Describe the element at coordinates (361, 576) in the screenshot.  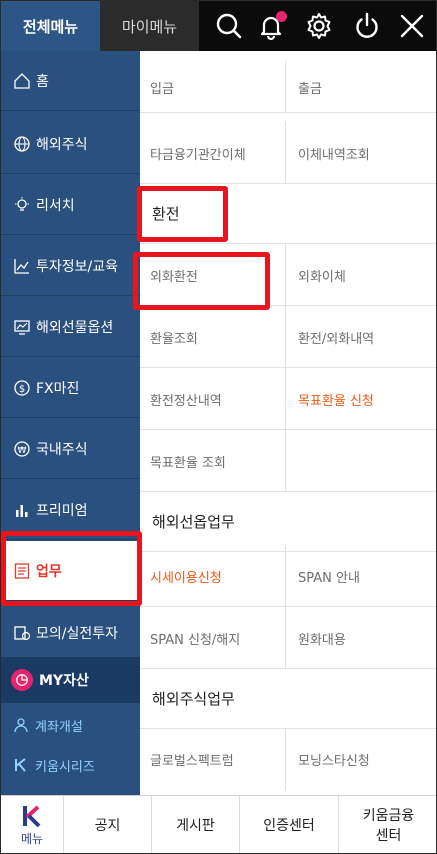
I see `menu-item-span-guide: SPAN 안내` at that location.